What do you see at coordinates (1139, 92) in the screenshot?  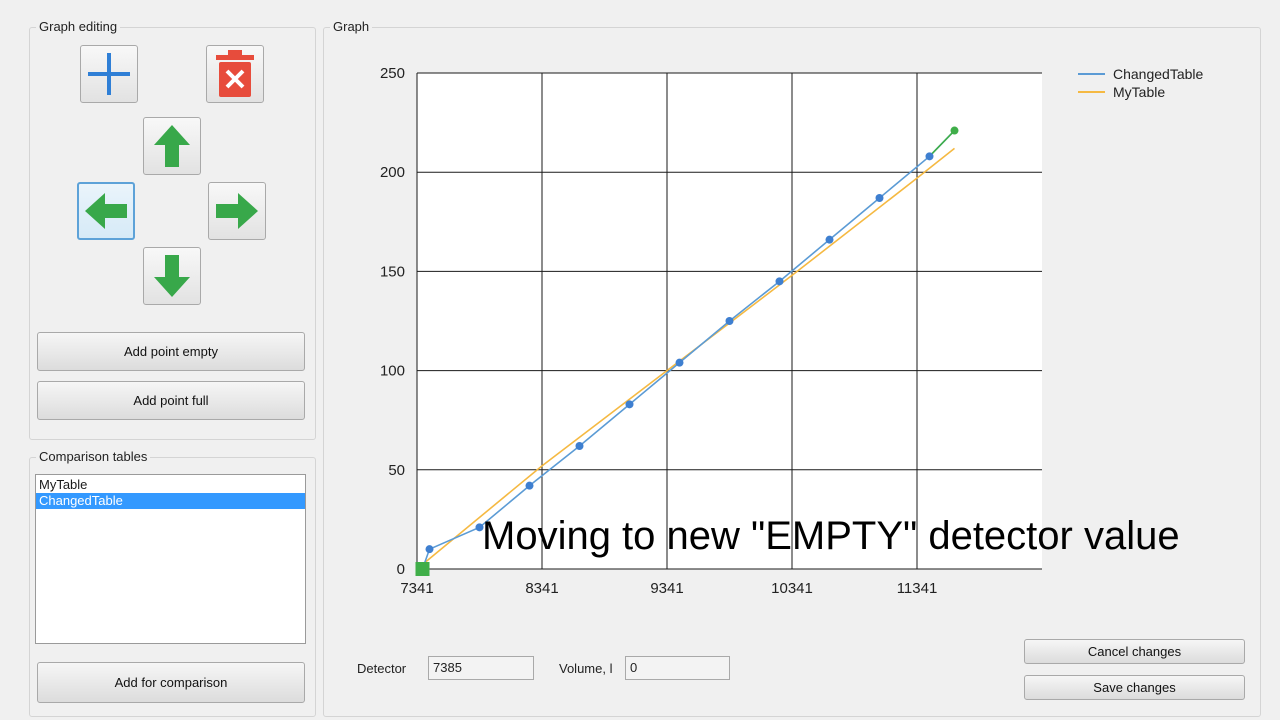 I see `legend-label: MyTable` at bounding box center [1139, 92].